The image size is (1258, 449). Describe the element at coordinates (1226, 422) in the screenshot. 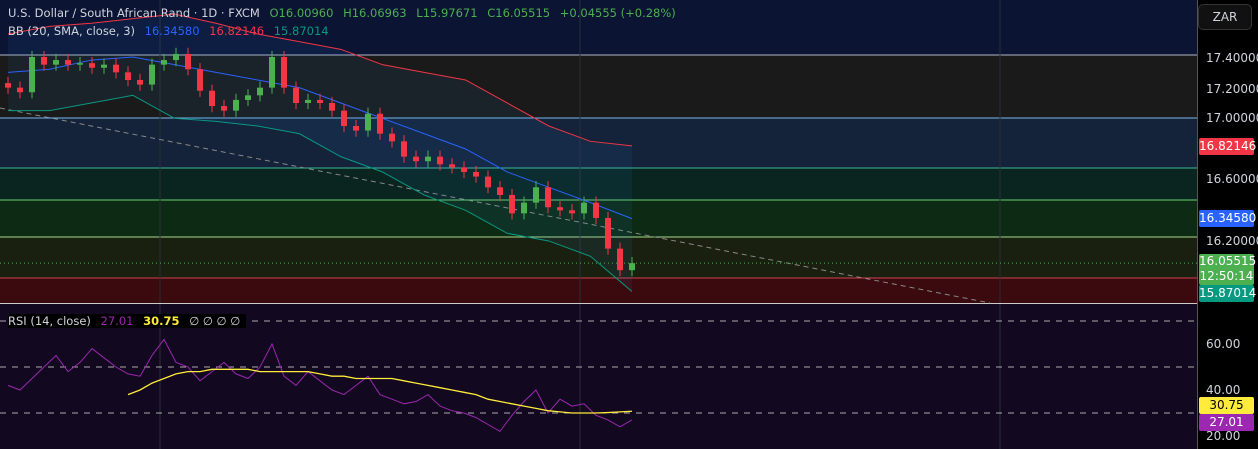

I see `rsi-tag: 27.01` at that location.